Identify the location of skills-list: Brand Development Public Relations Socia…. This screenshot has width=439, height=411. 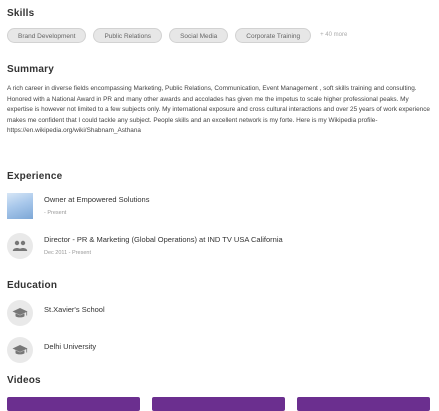
(177, 35).